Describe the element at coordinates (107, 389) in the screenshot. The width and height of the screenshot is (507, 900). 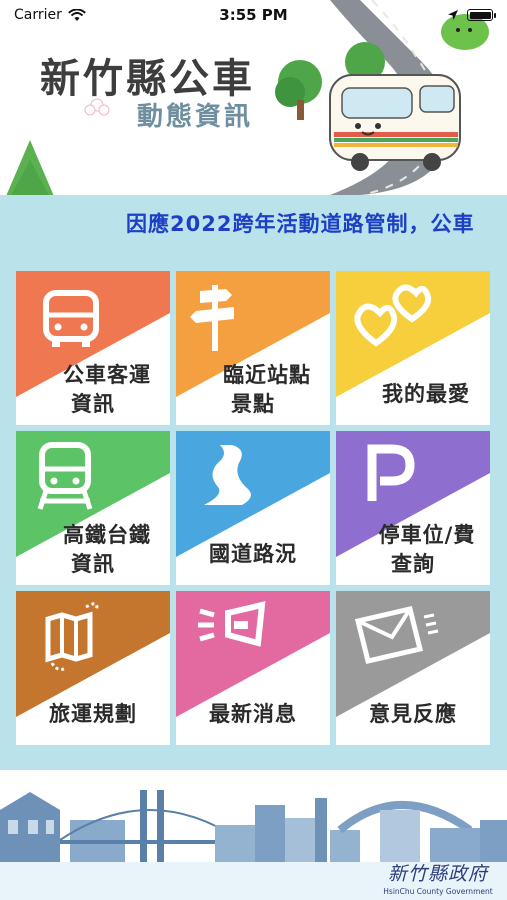
I see `tile-label: 公車客運 資訊` at that location.